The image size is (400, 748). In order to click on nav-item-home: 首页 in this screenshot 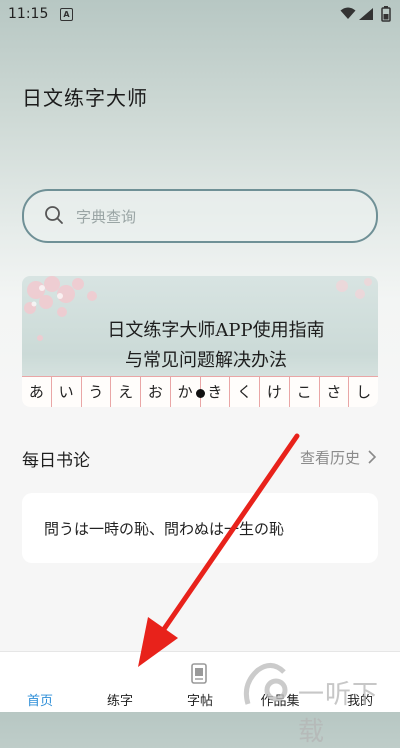, I will do `click(40, 682)`.